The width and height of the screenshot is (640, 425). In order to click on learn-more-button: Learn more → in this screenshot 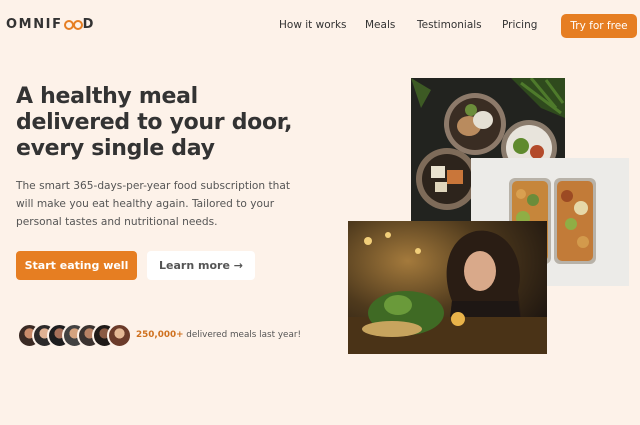, I will do `click(201, 265)`.